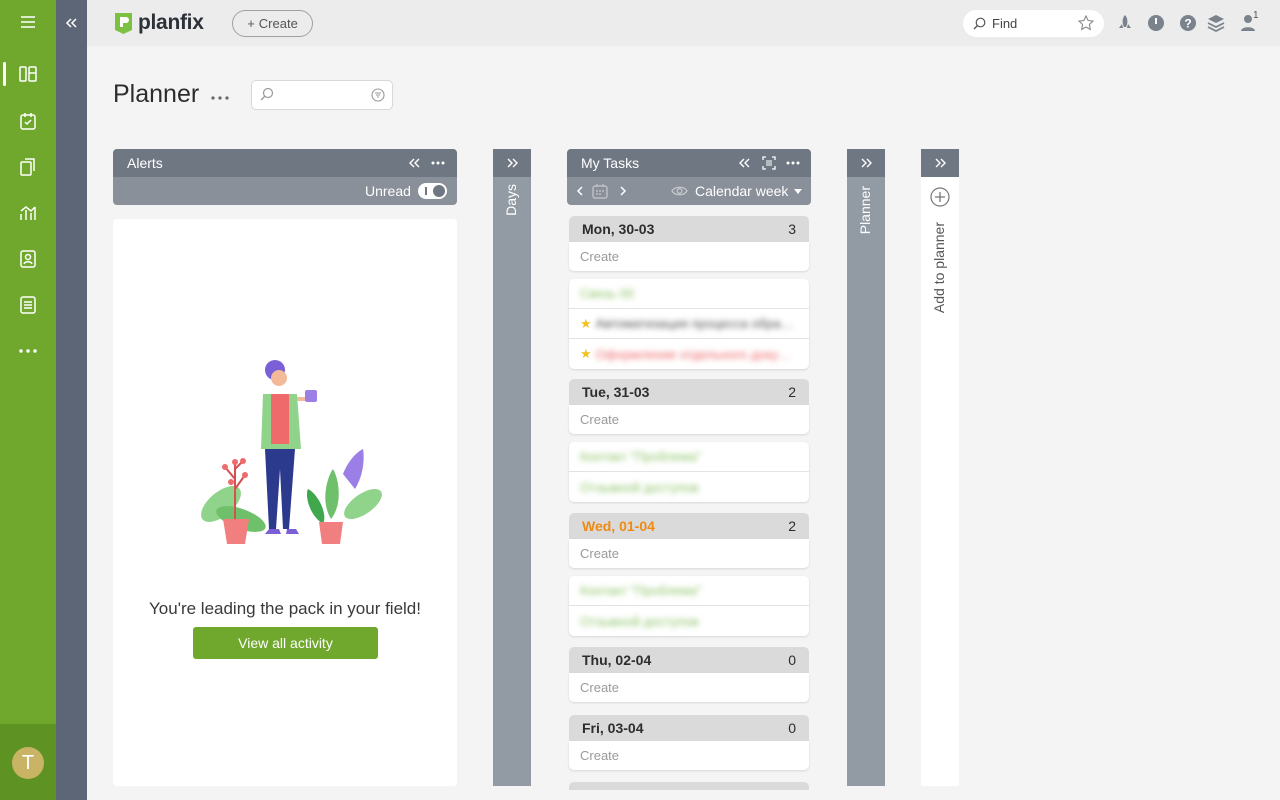  What do you see at coordinates (28, 400) in the screenshot?
I see `main-nav-rail: T` at bounding box center [28, 400].